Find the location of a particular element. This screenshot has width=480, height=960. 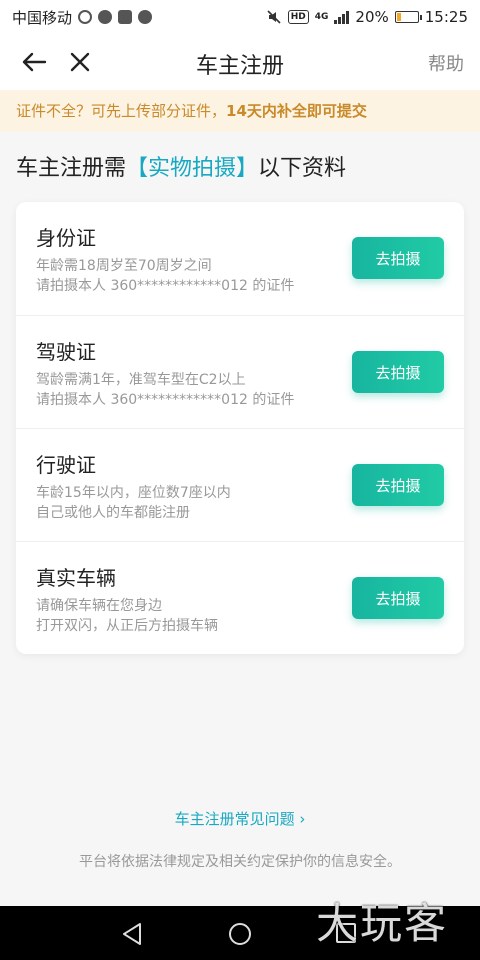

document-item-real-vehicle: 真实车辆 请确保车辆在您身边 打开双闪，从正后方拍摄车辆 去拍摄 is located at coordinates (240, 597).